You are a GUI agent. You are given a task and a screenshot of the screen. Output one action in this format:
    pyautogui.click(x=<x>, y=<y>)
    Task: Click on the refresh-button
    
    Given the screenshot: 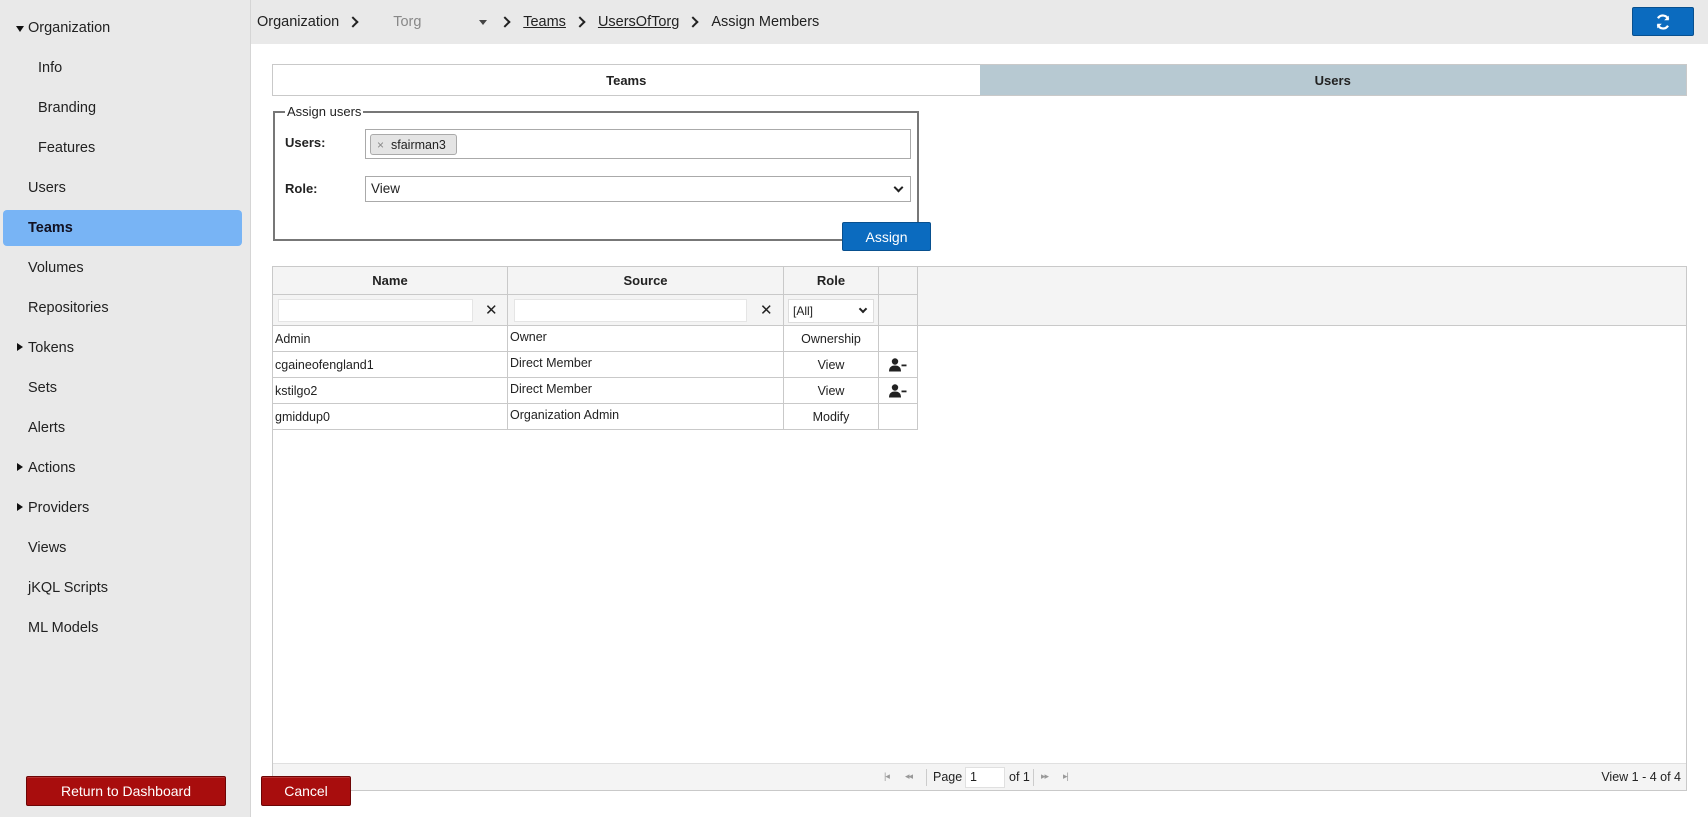 What is the action you would take?
    pyautogui.click(x=1663, y=21)
    